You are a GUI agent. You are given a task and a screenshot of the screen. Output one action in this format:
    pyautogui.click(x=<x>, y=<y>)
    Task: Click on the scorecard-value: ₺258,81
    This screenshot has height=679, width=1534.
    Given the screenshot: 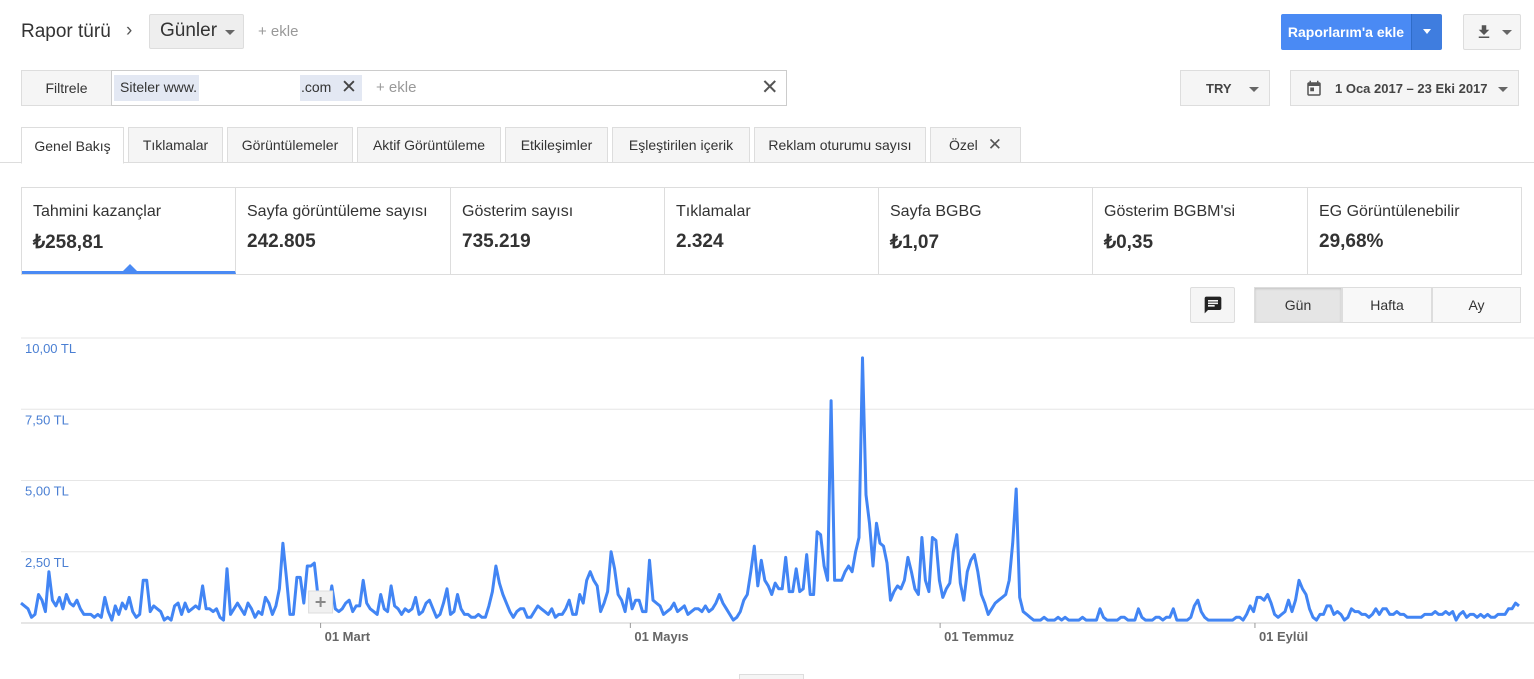 What is the action you would take?
    pyautogui.click(x=68, y=242)
    